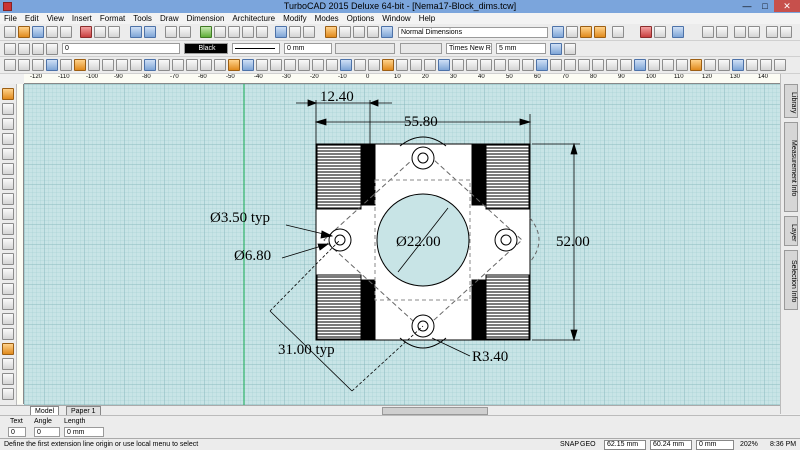 This screenshot has height=450, width=800. Describe the element at coordinates (738, 65) in the screenshot. I see `zoom-all-icon` at that location.